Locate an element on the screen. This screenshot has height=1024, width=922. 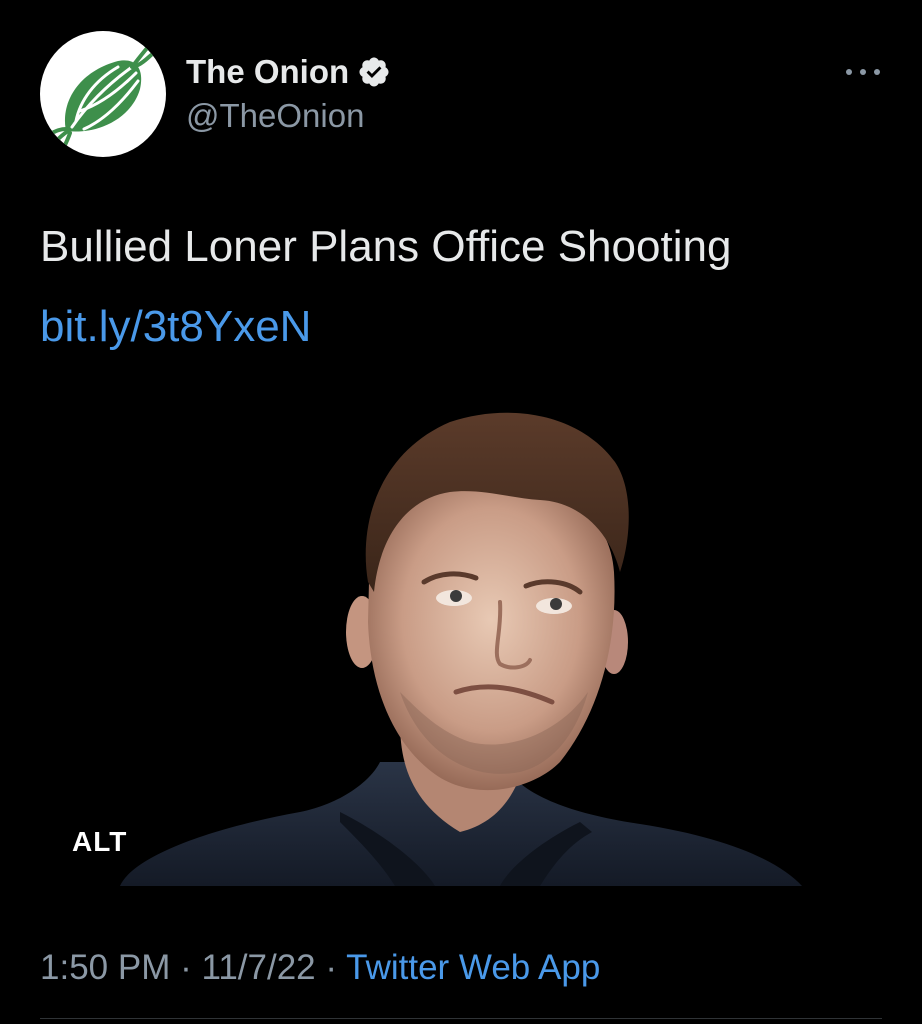
more-options-button is located at coordinates (863, 72).